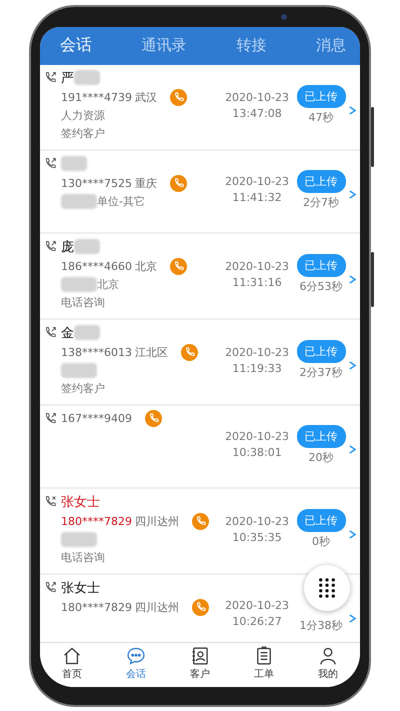 The image size is (400, 711). Describe the element at coordinates (67, 333) in the screenshot. I see `contact-name: 金` at that location.